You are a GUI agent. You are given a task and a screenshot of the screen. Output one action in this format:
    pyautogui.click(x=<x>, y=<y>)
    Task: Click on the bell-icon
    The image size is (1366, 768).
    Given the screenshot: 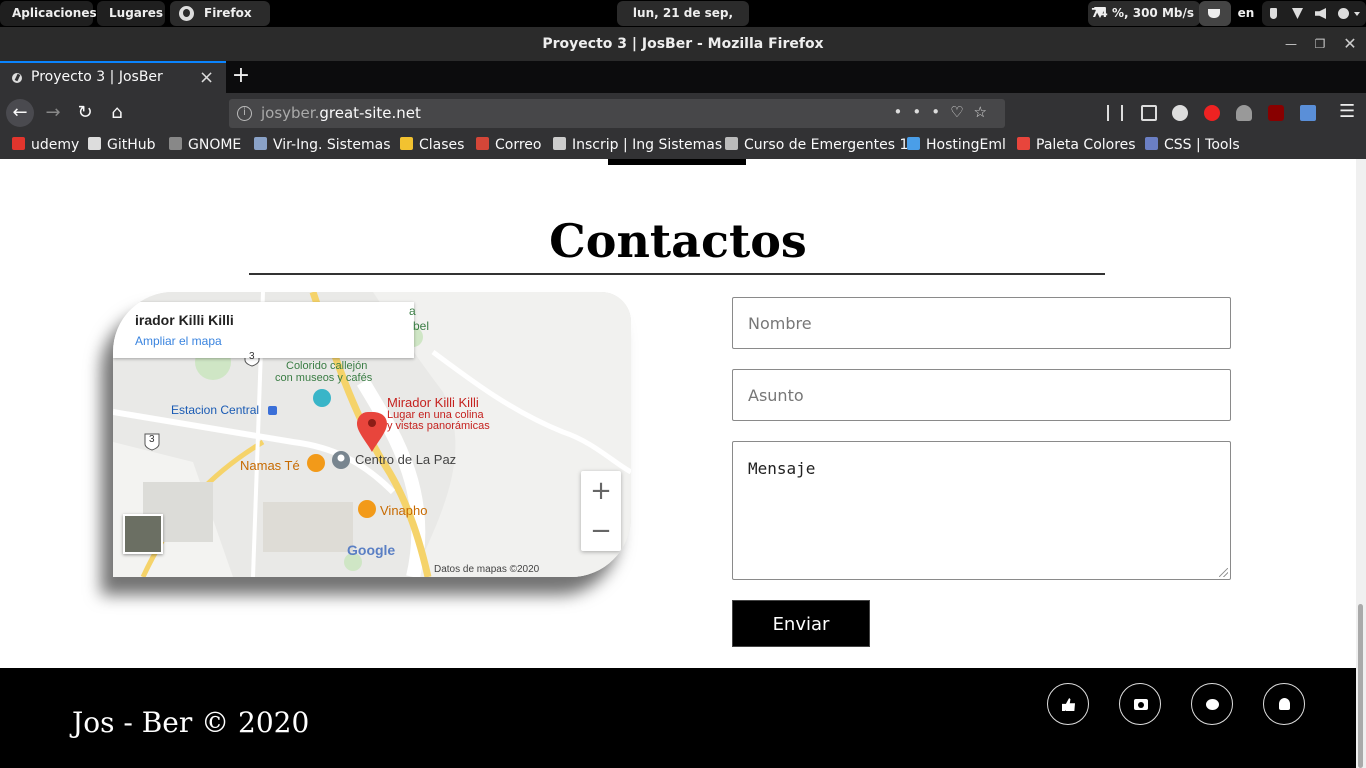 What is the action you would take?
    pyautogui.click(x=1284, y=704)
    